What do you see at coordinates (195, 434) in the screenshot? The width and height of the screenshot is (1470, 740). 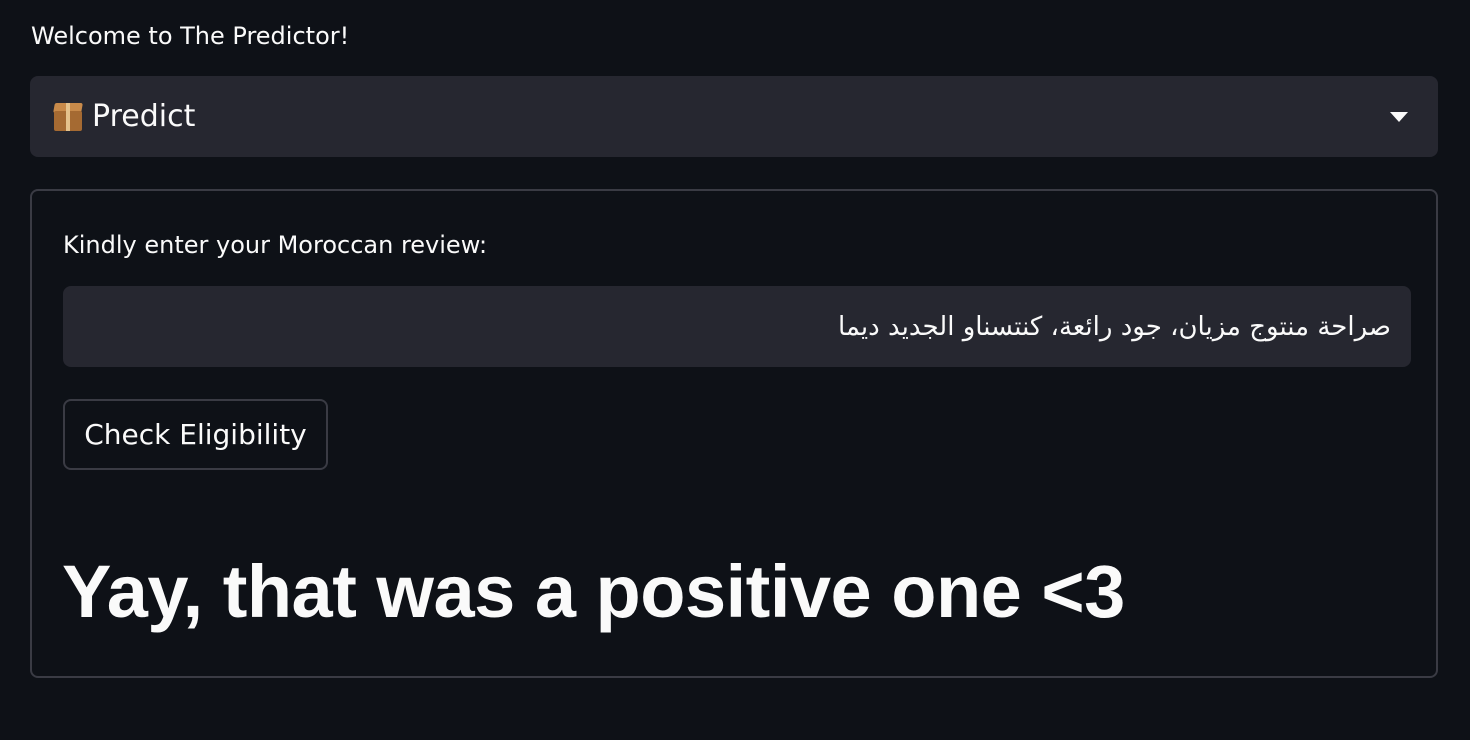 I see `check-eligibility-button: Check Eligibility` at bounding box center [195, 434].